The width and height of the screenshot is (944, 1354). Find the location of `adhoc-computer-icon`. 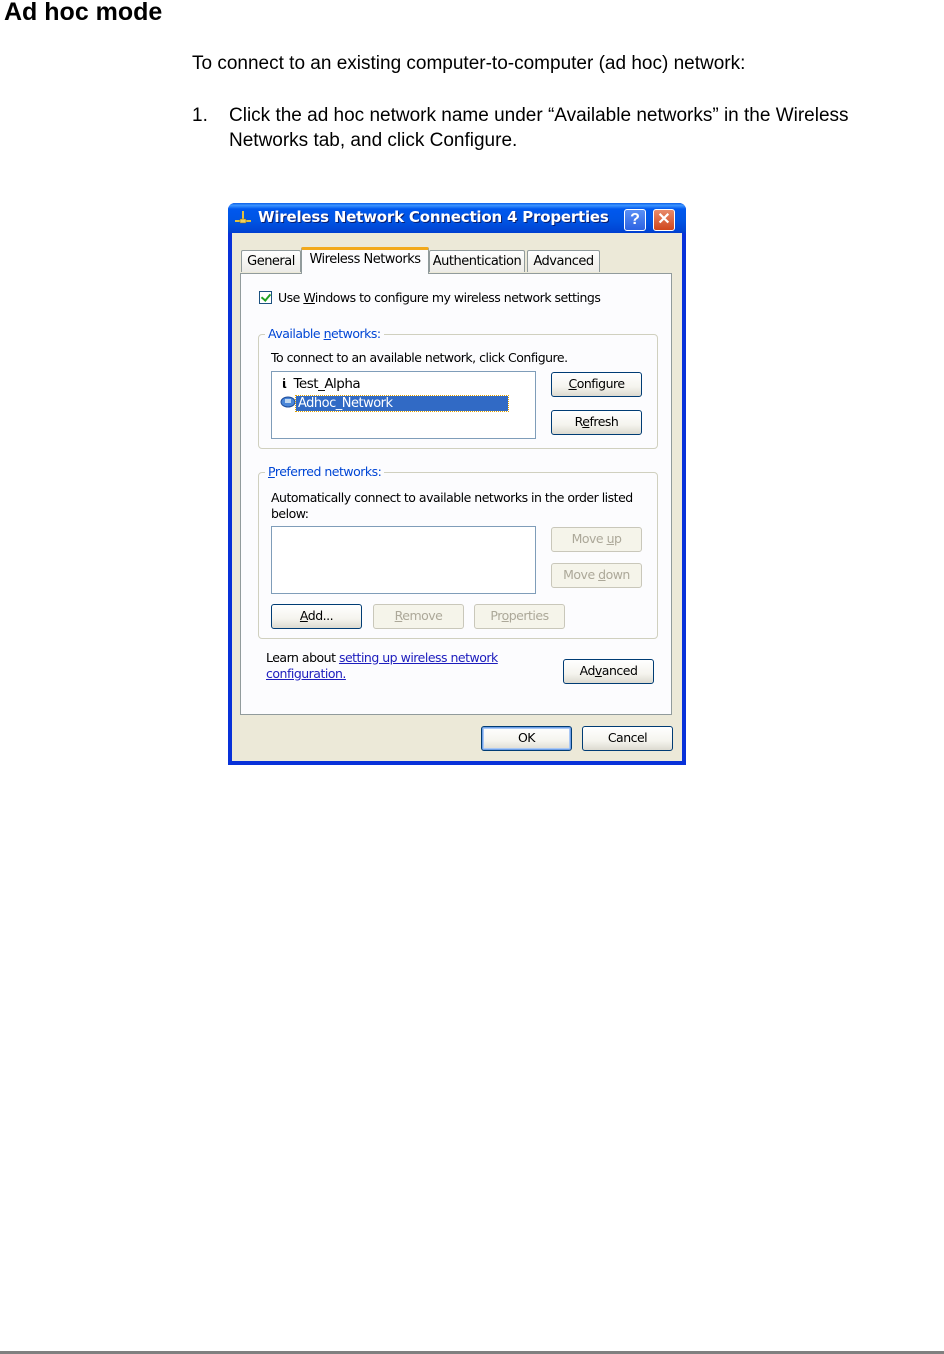

adhoc-computer-icon is located at coordinates (288, 402).